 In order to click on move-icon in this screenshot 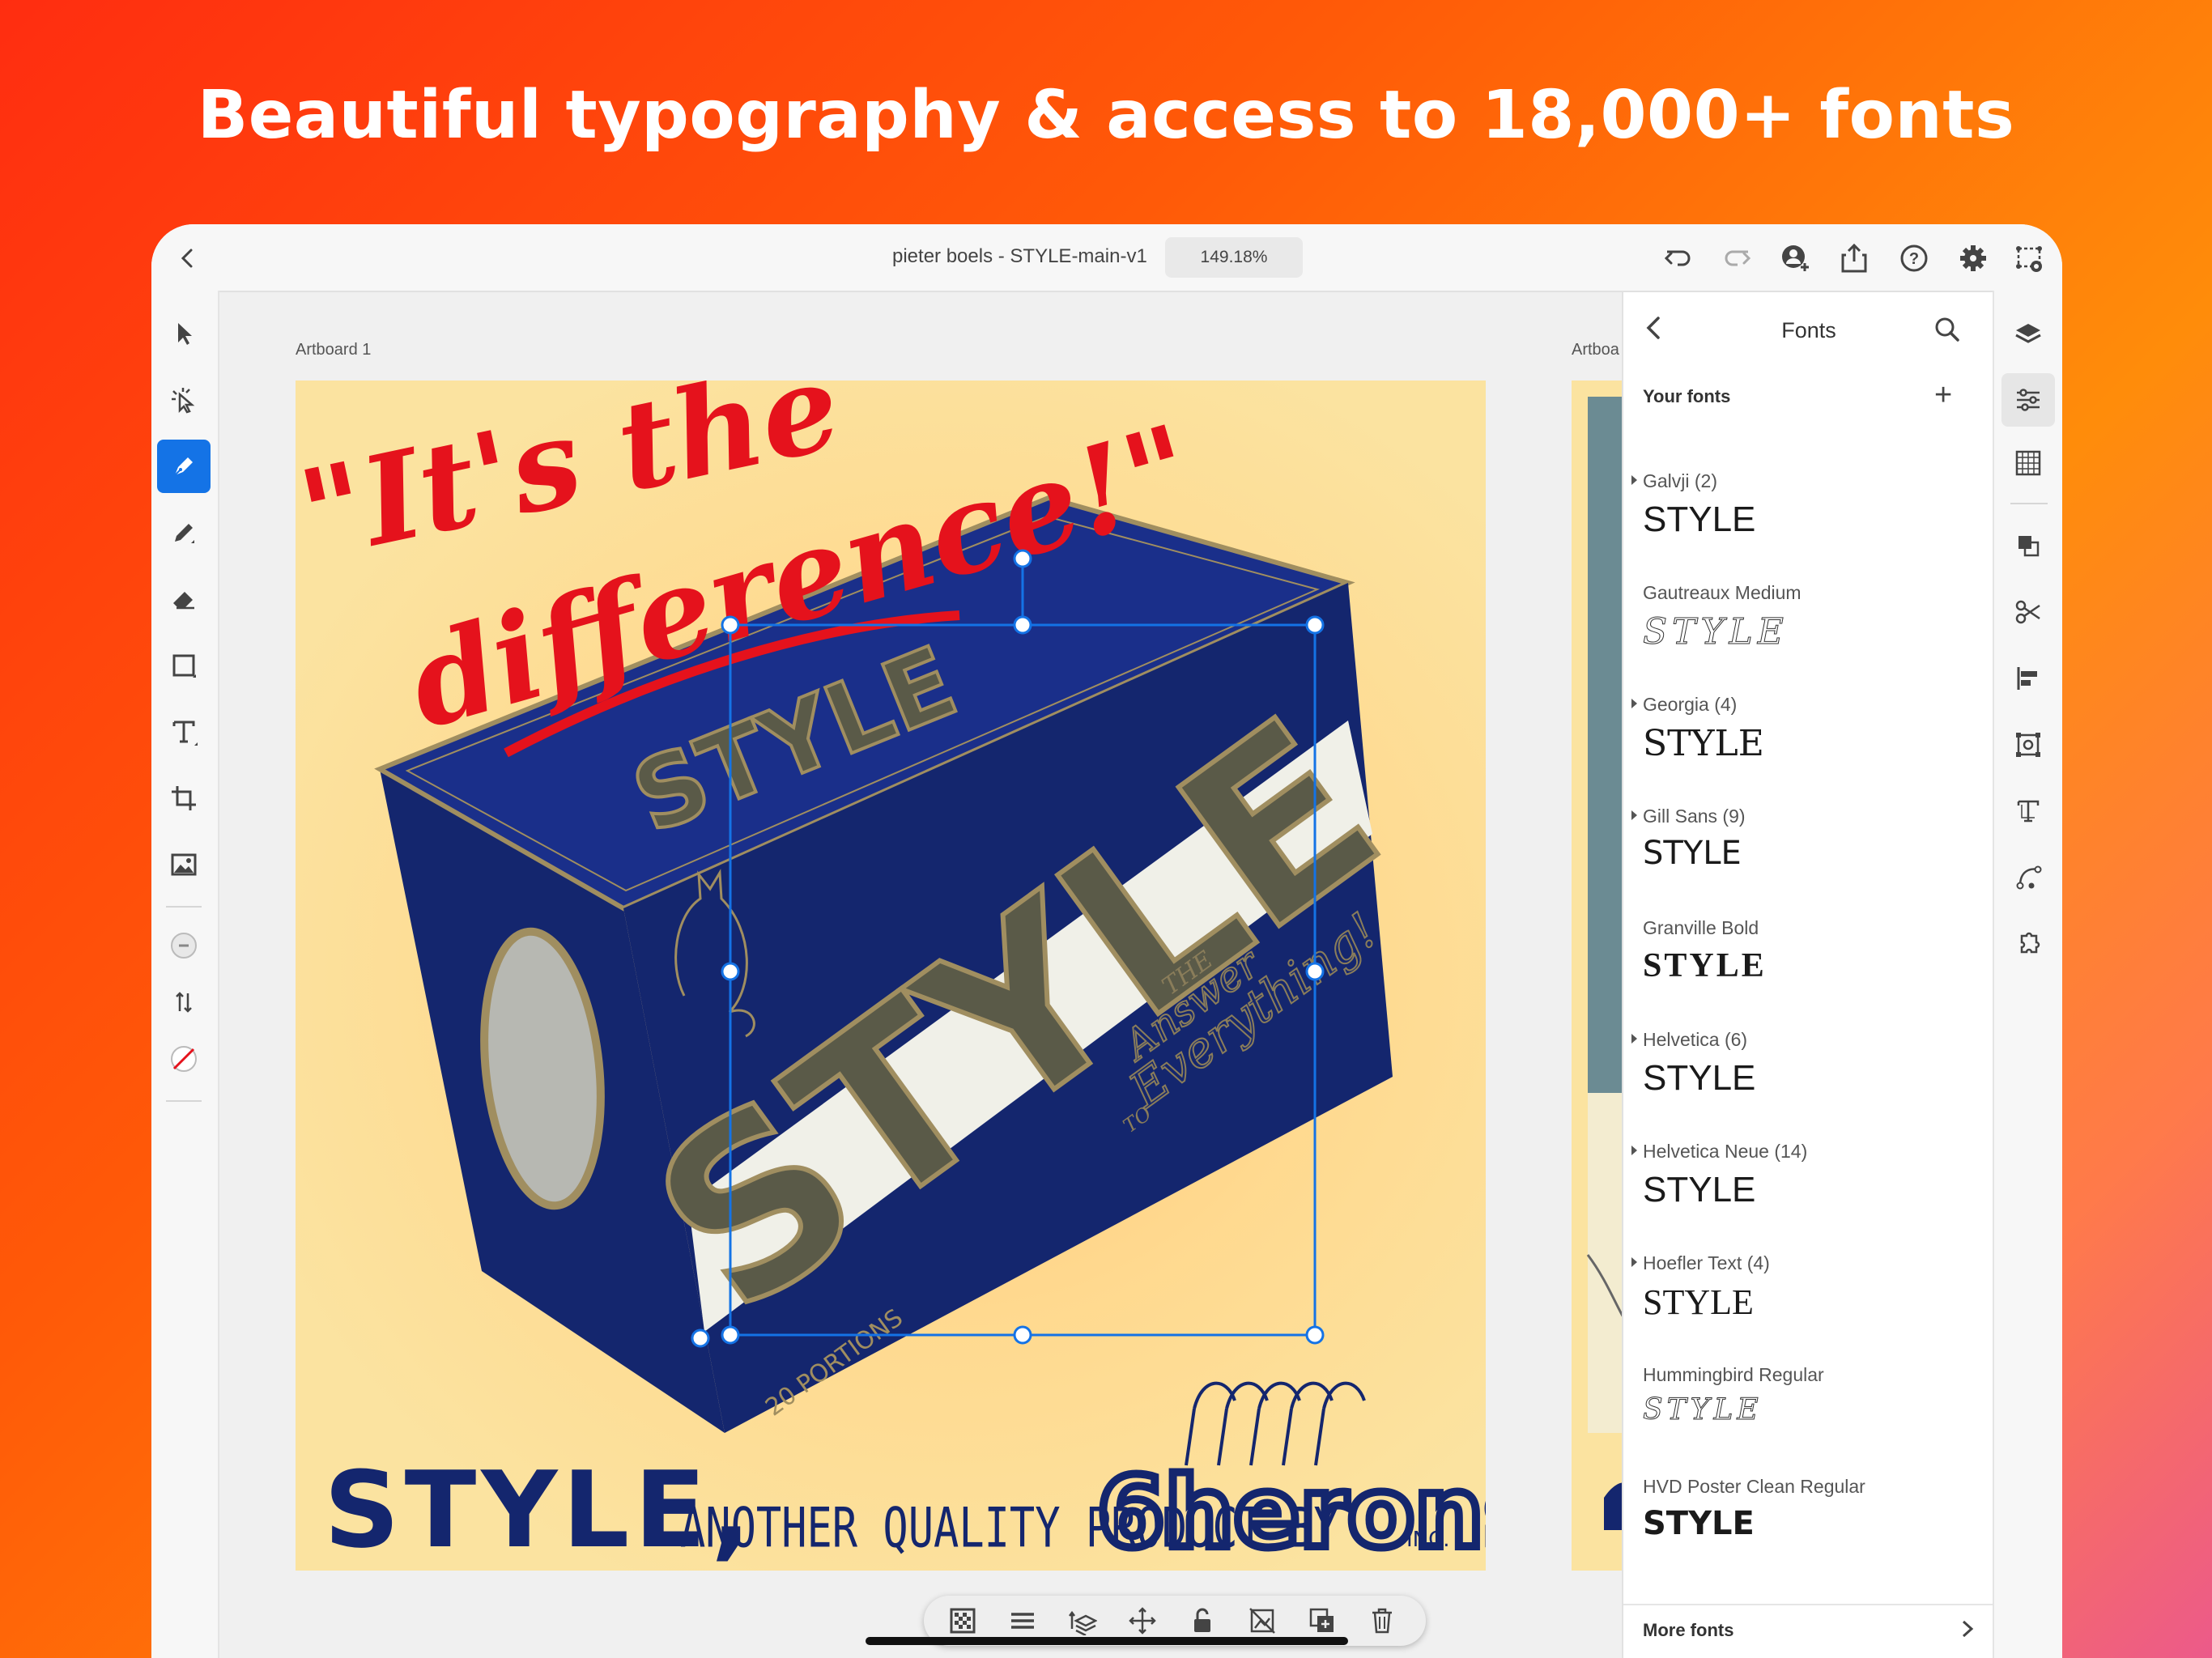, I will do `click(1143, 1620)`.